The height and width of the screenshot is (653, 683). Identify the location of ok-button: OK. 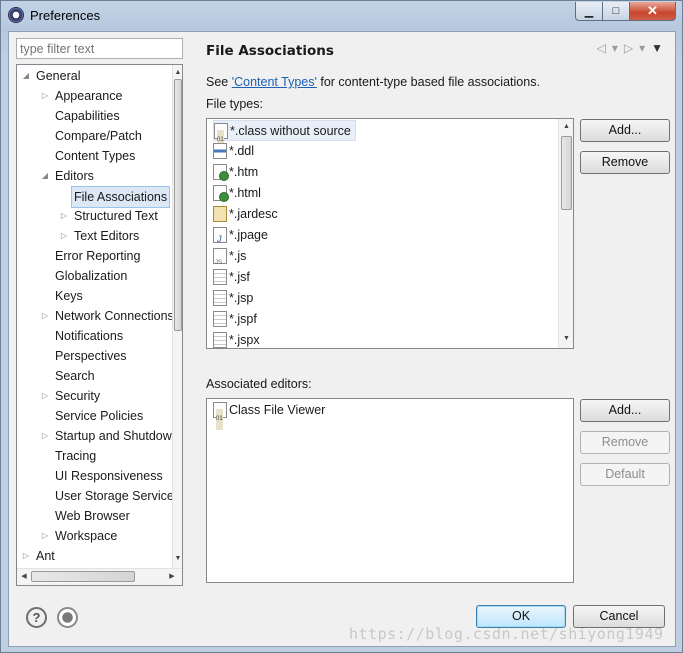
(521, 616).